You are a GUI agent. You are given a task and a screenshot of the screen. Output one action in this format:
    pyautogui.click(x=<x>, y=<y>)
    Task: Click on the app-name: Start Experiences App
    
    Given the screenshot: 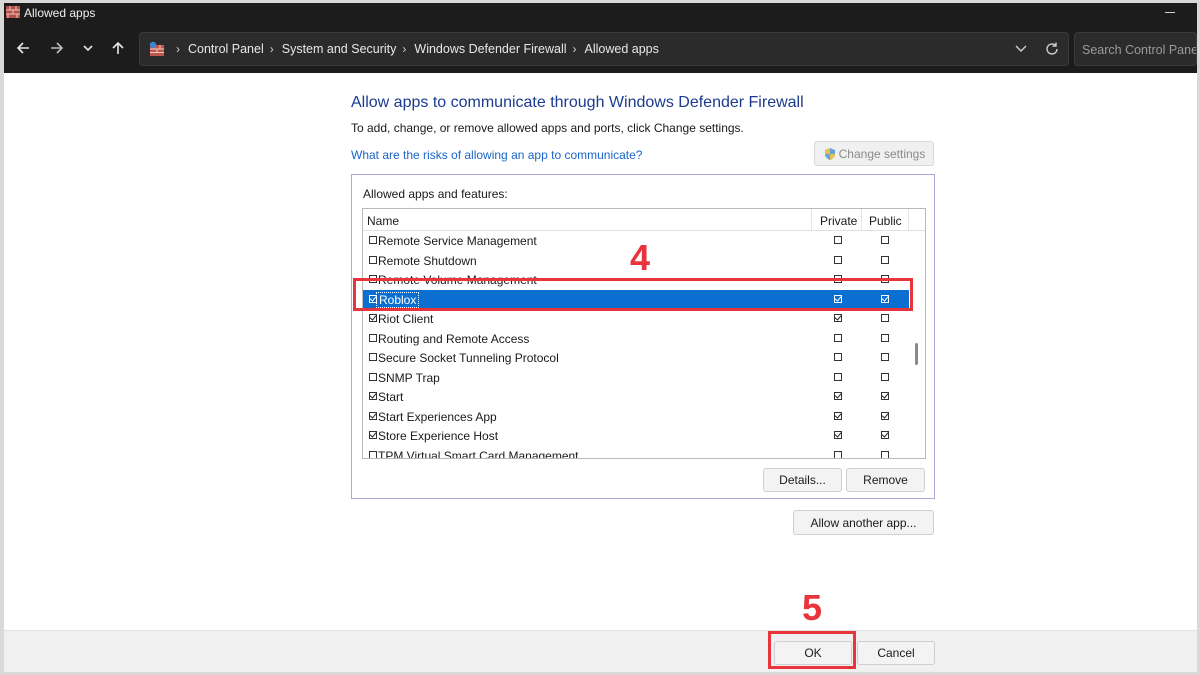 What is the action you would take?
    pyautogui.click(x=437, y=416)
    